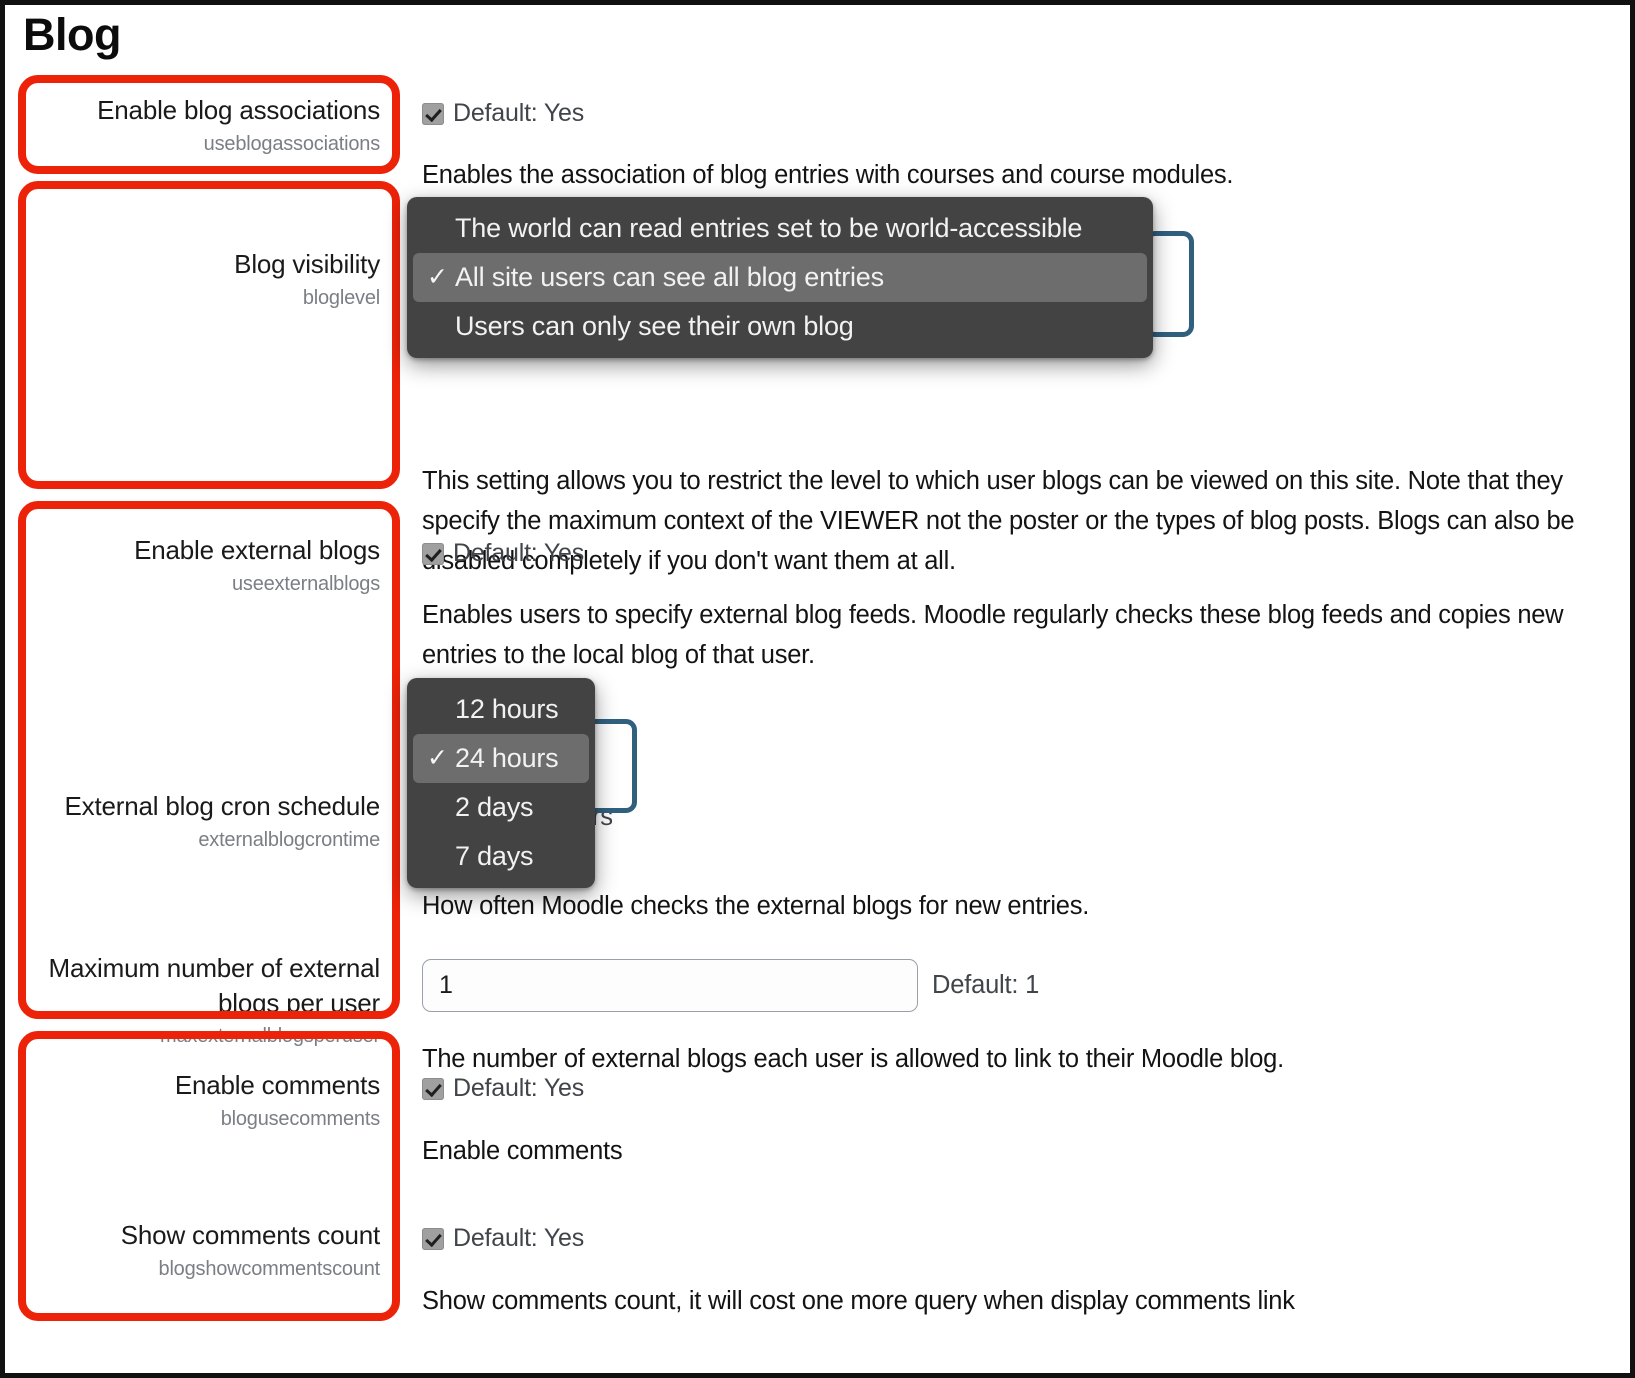 This screenshot has height=1378, width=1635. I want to click on setting-control-block: Default: Yes Enable comments, so click(1017, 1120).